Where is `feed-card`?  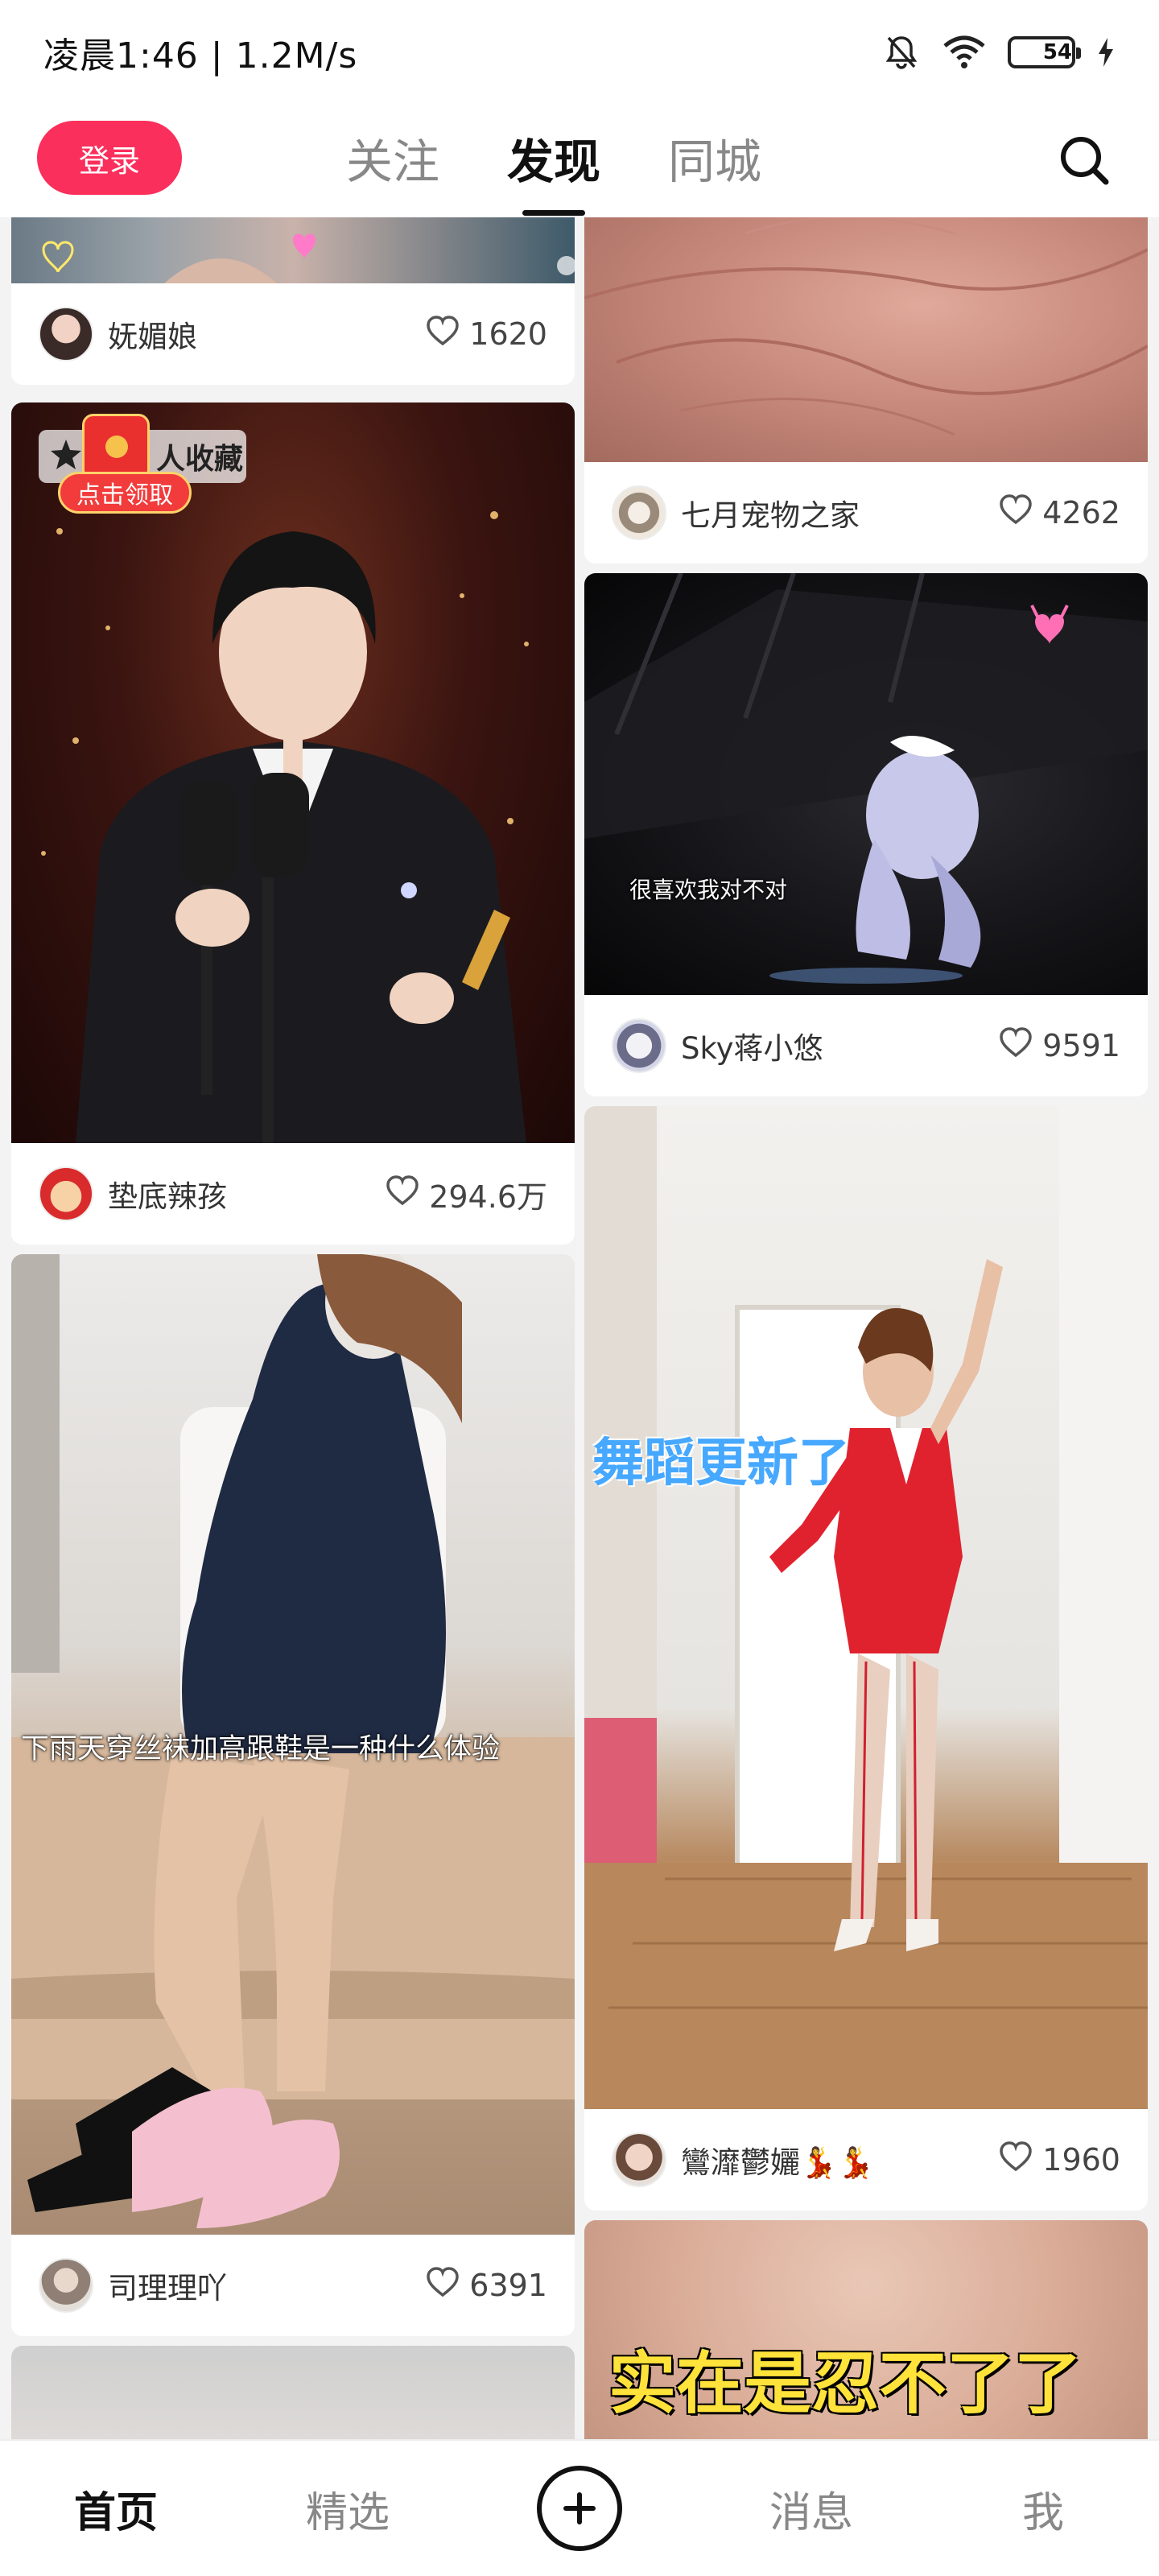
feed-card is located at coordinates (293, 2392).